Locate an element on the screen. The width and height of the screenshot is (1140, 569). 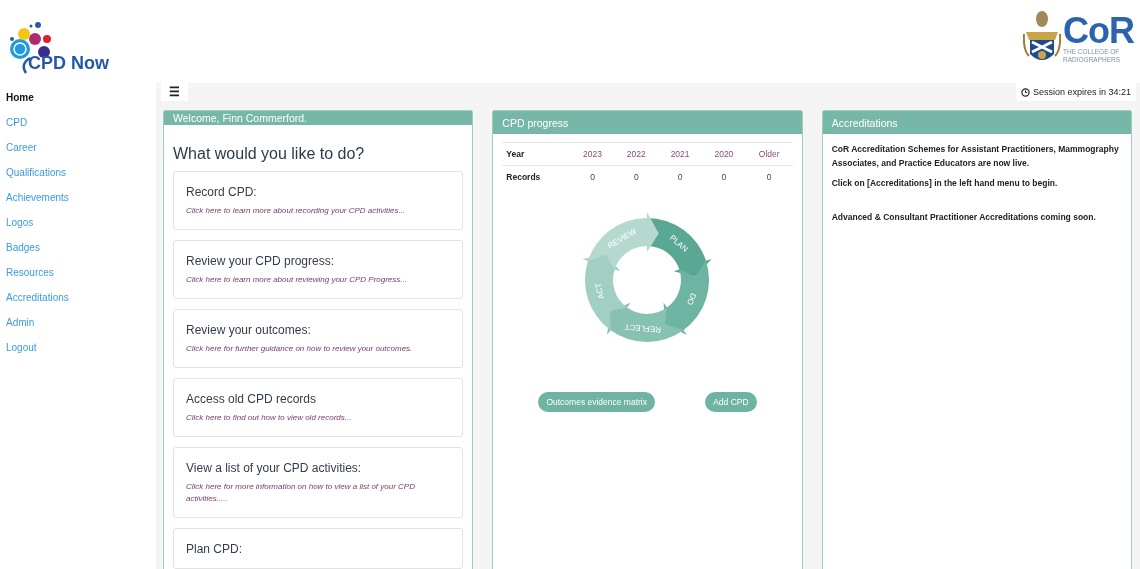
table-cell: Older is located at coordinates (769, 154).